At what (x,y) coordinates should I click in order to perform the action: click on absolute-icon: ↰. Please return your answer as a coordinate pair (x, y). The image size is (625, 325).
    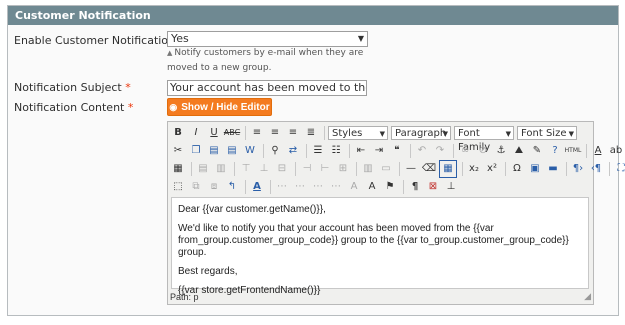
    Looking at the image, I should click on (232, 187).